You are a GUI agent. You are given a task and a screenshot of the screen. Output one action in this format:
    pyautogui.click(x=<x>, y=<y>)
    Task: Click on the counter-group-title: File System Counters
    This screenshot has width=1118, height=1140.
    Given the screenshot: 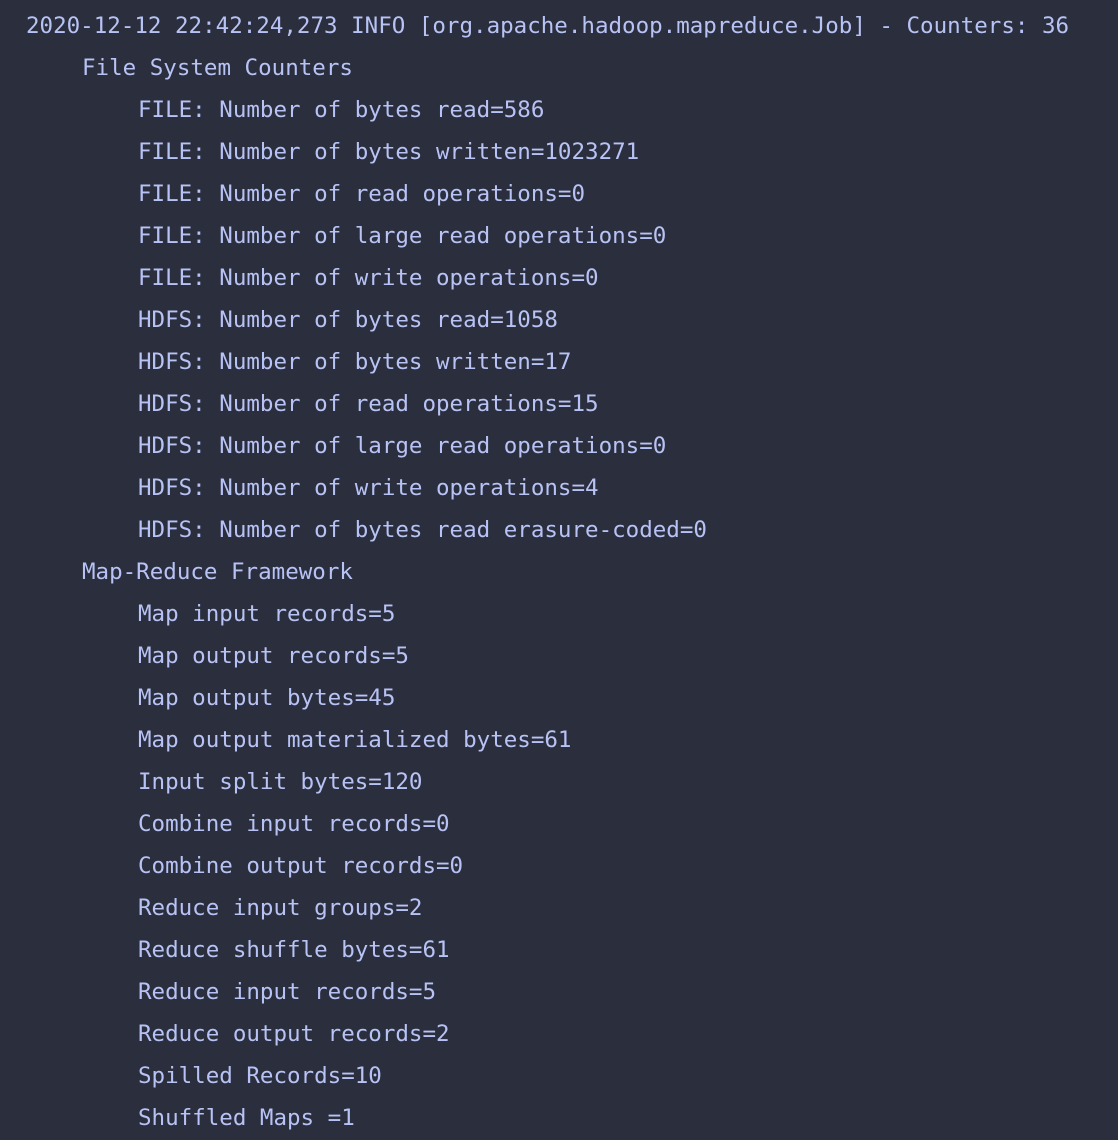 What is the action you would take?
    pyautogui.click(x=217, y=68)
    